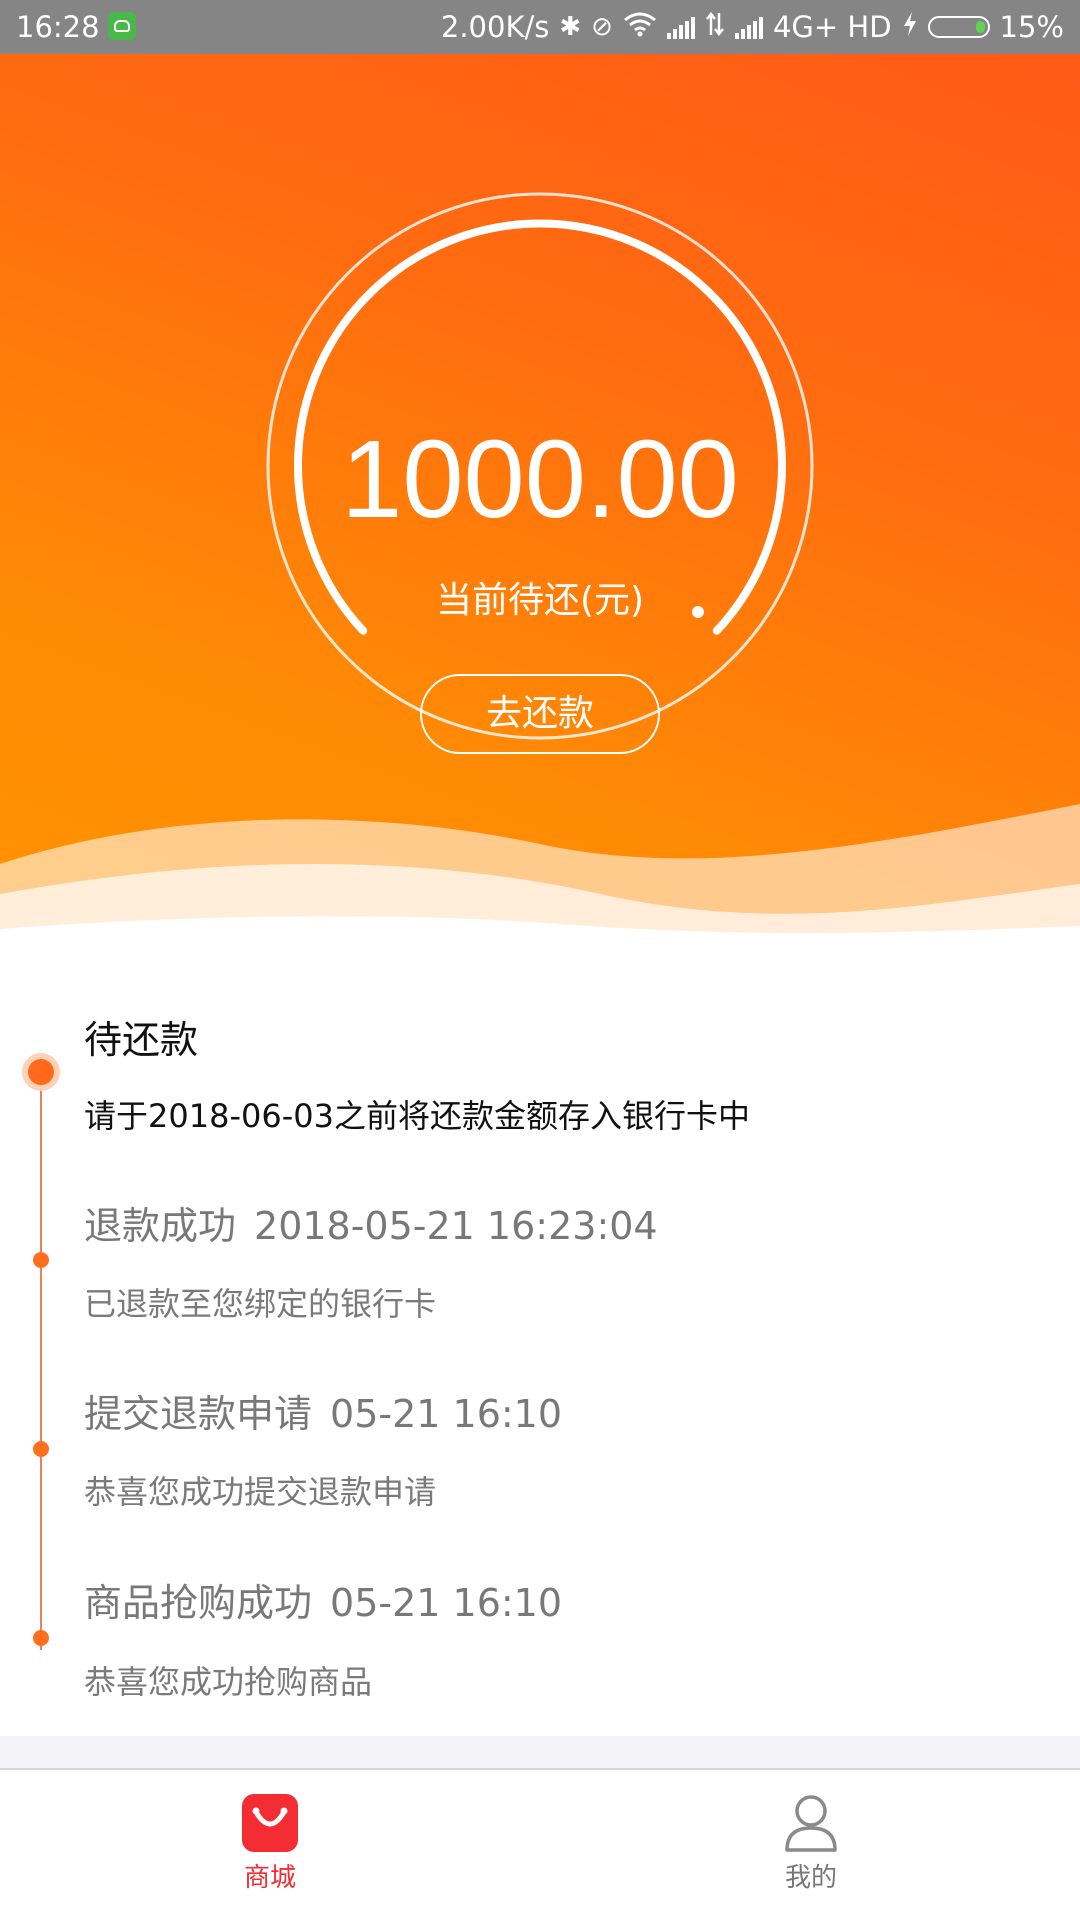 The width and height of the screenshot is (1080, 1920). I want to click on pending-amount-label: 当前待还(元), so click(540, 600).